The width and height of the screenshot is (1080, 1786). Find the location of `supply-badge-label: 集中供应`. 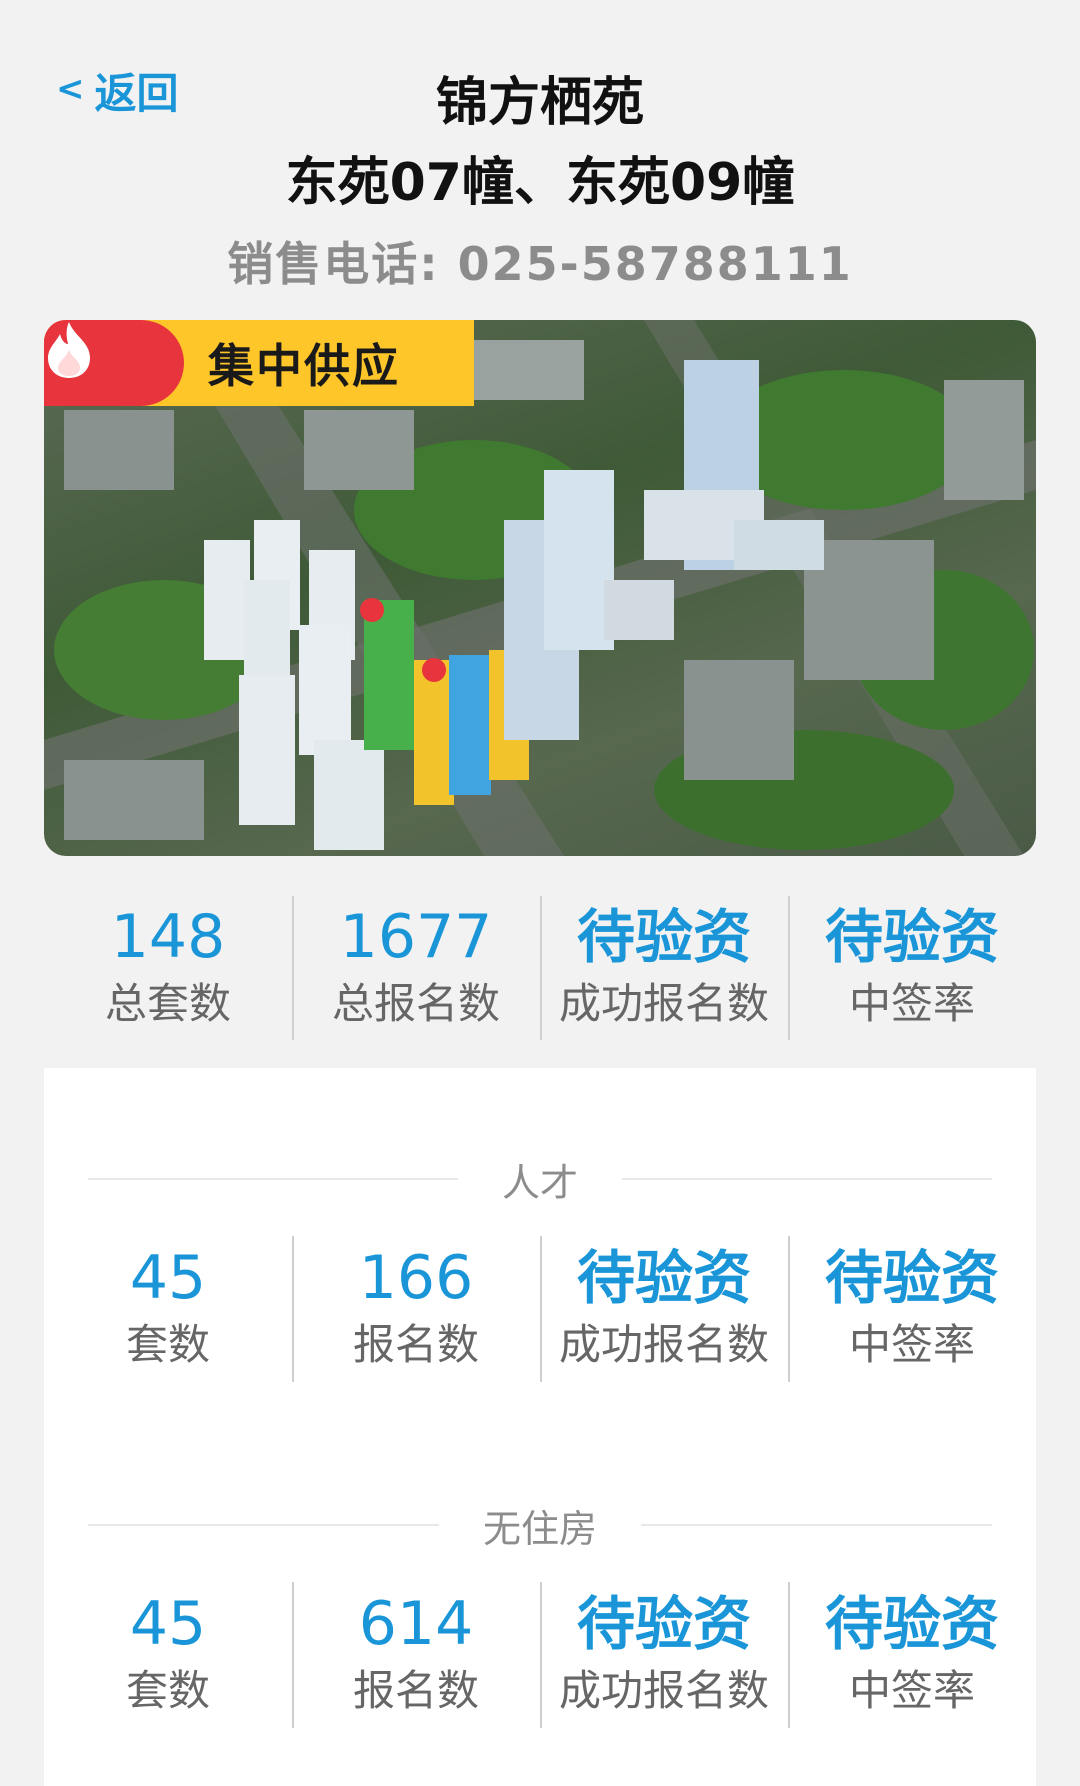

supply-badge-label: 集中供应 is located at coordinates (304, 366).